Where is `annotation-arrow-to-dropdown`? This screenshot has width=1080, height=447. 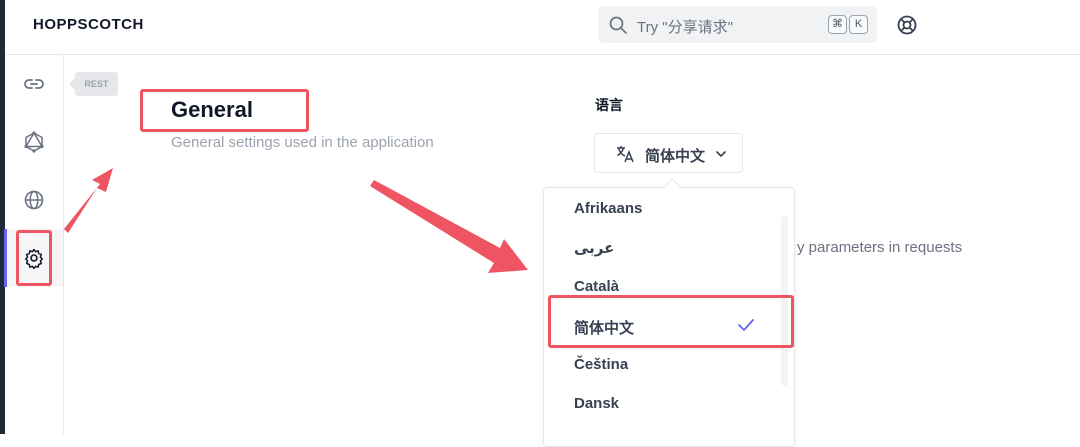 annotation-arrow-to-dropdown is located at coordinates (449, 226).